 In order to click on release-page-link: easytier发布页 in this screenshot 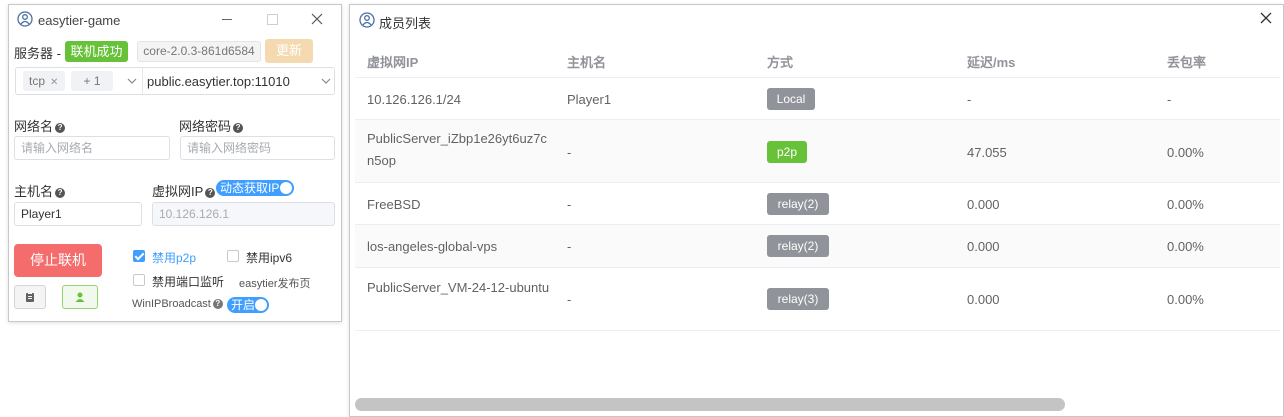, I will do `click(275, 283)`.